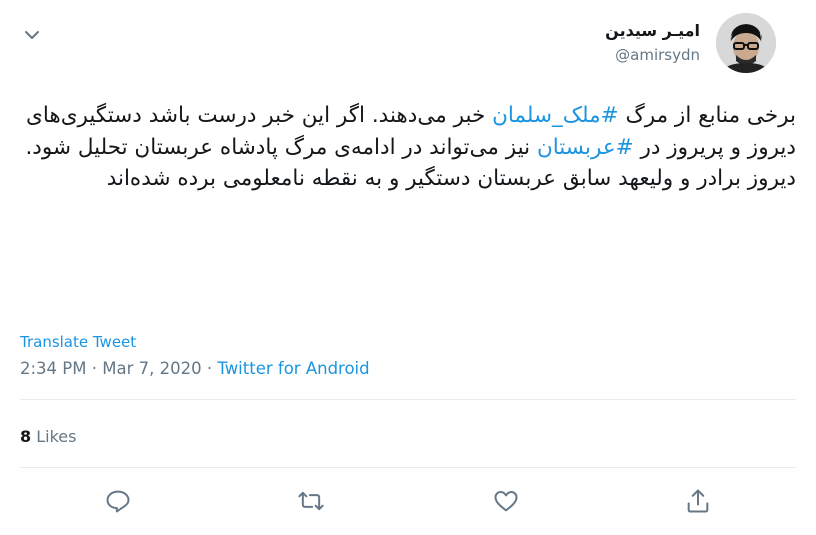 This screenshot has width=816, height=535. I want to click on author-display-name: امیـر سیدین, so click(652, 30).